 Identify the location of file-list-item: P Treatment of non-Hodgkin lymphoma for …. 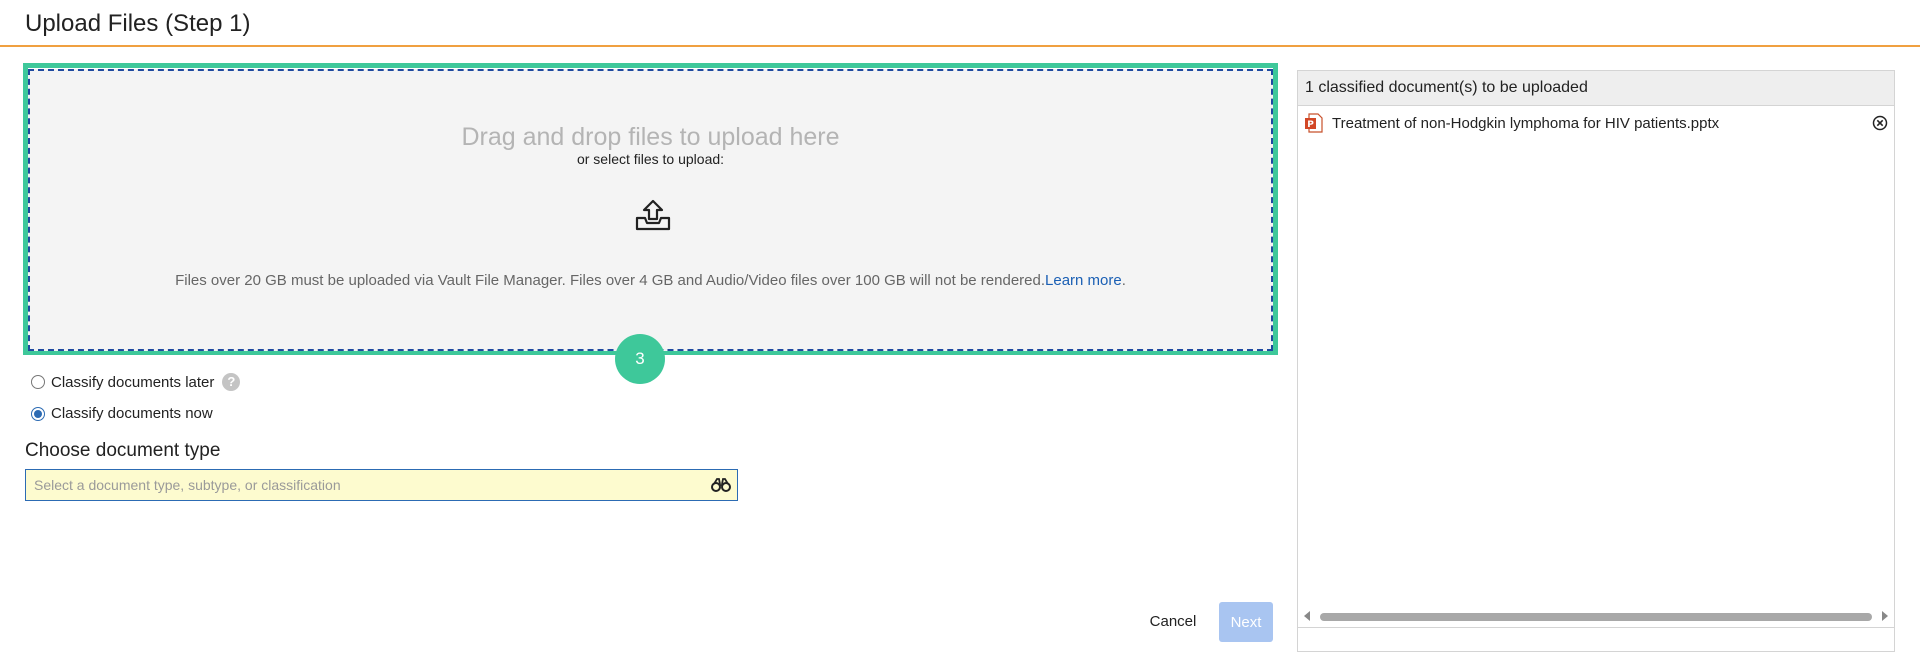
(1596, 123).